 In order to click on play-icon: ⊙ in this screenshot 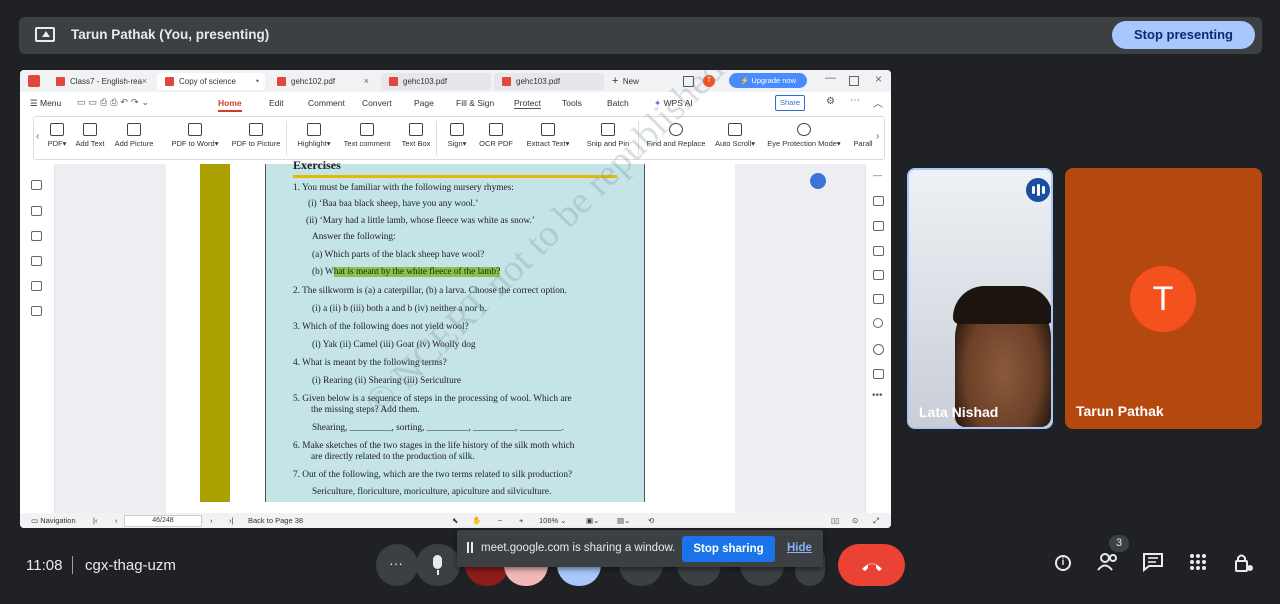, I will do `click(855, 520)`.